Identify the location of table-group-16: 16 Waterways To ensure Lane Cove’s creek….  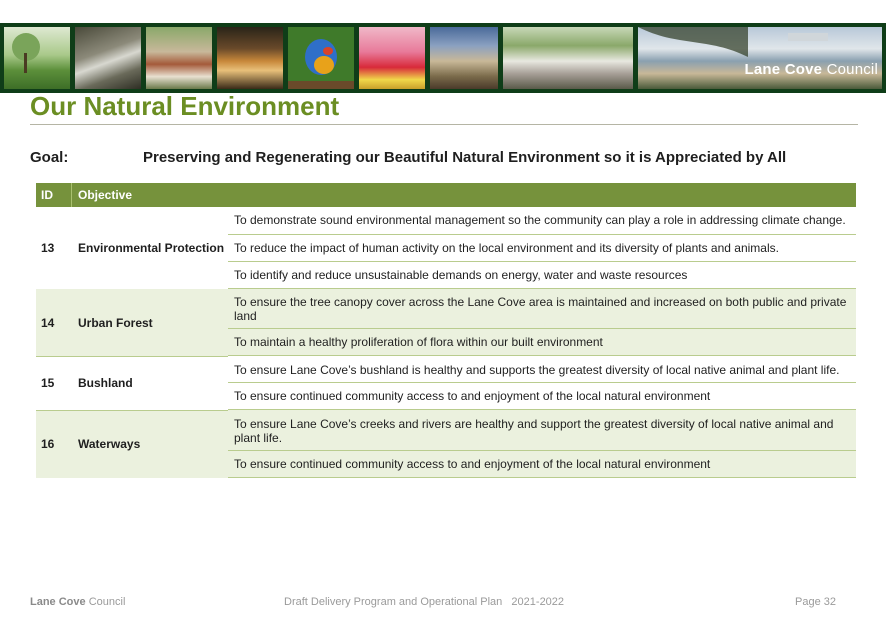
(446, 444).